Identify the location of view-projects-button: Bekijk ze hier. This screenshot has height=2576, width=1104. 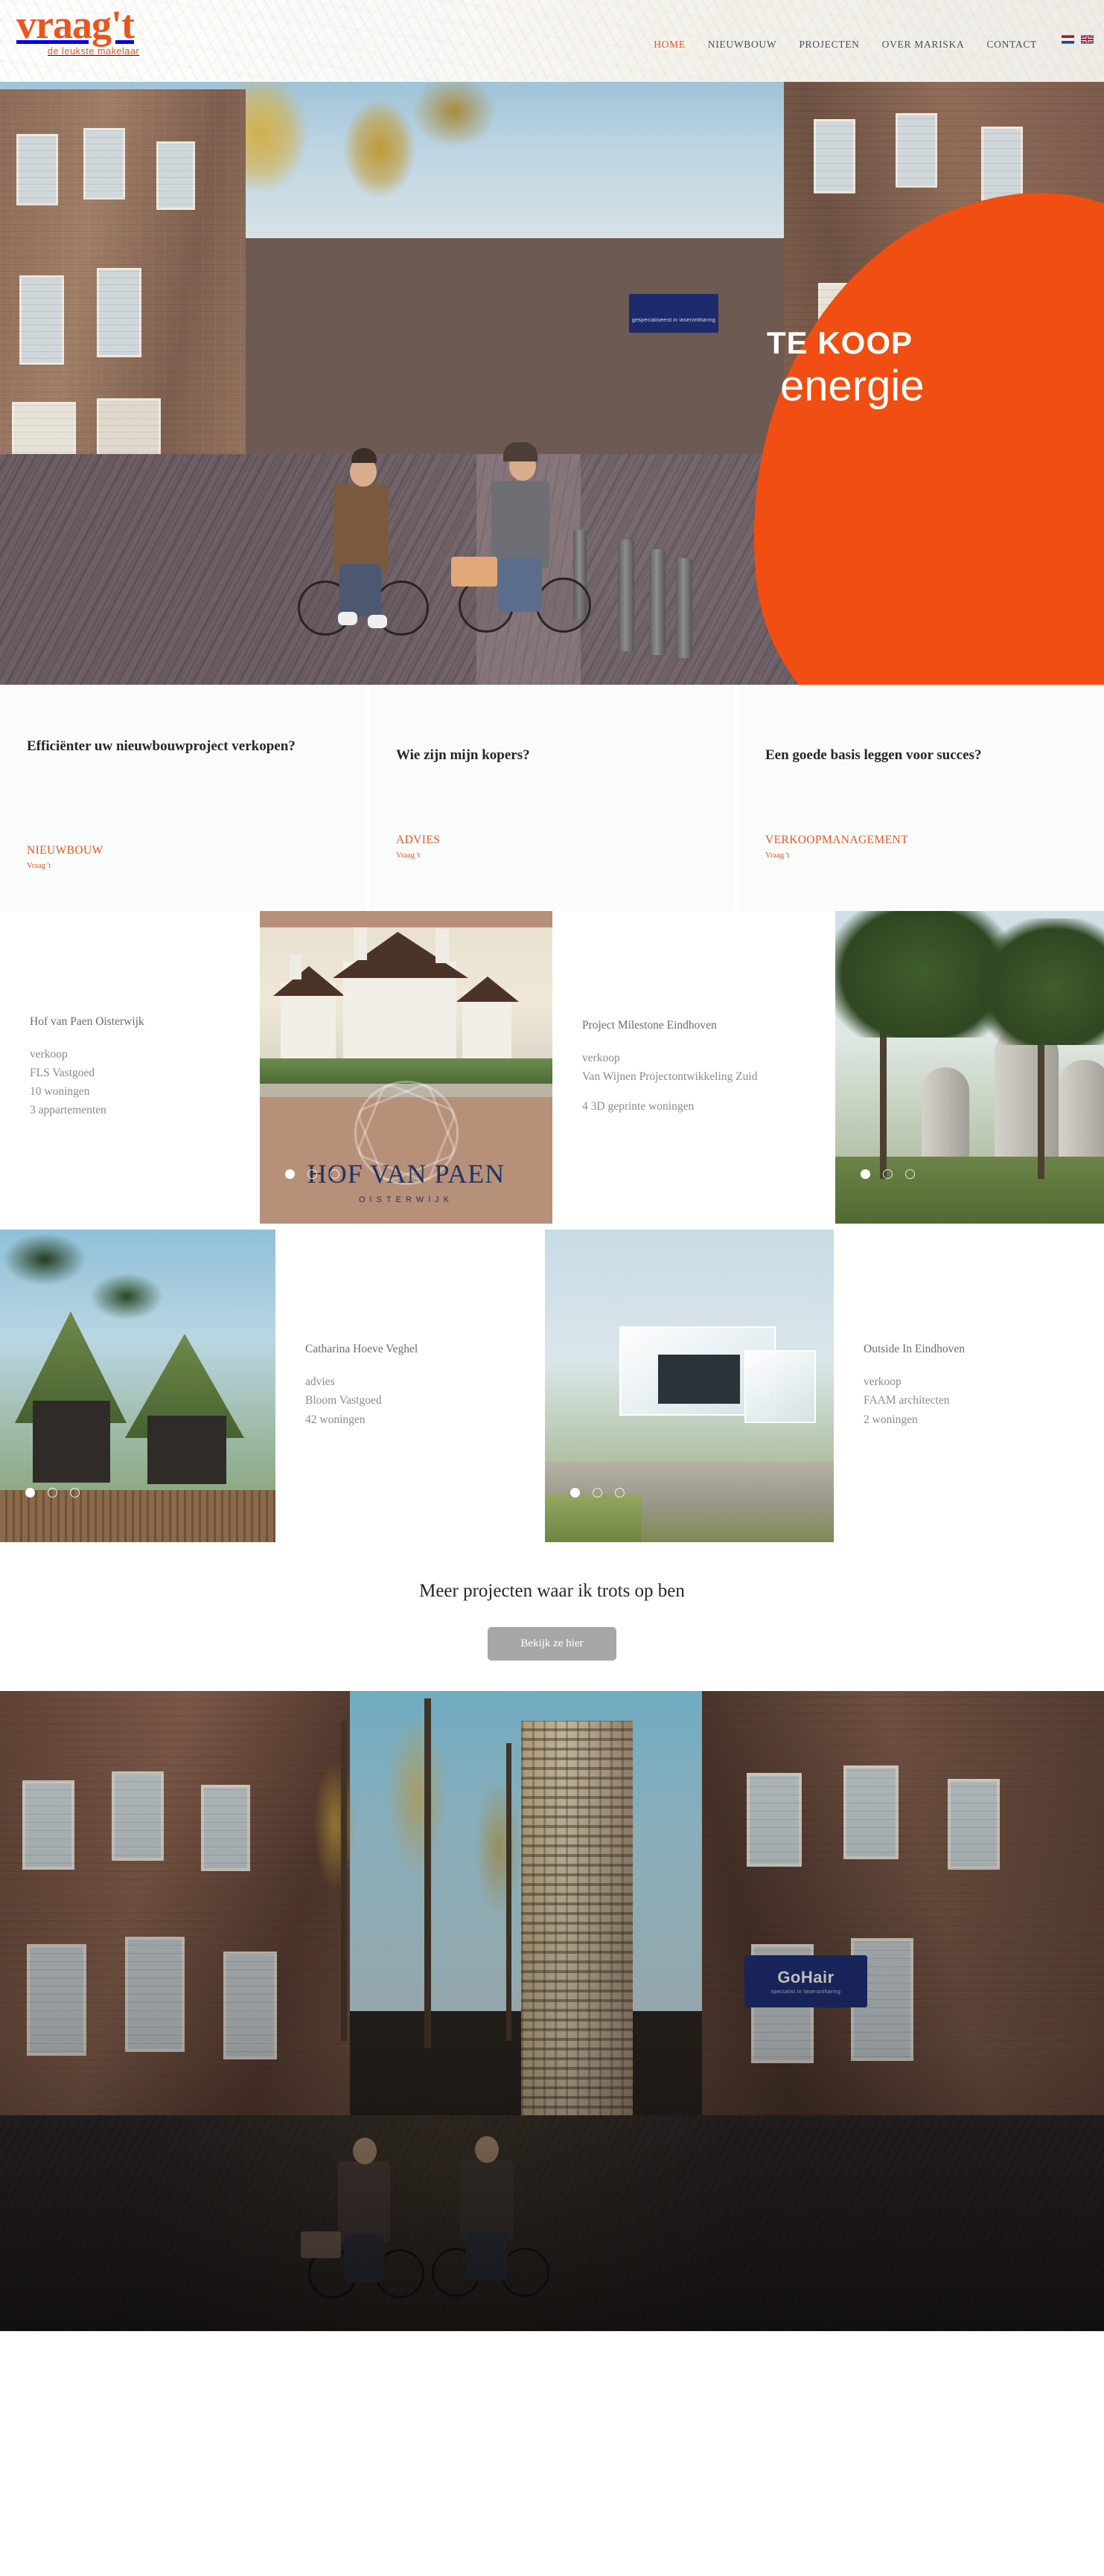
(552, 1644).